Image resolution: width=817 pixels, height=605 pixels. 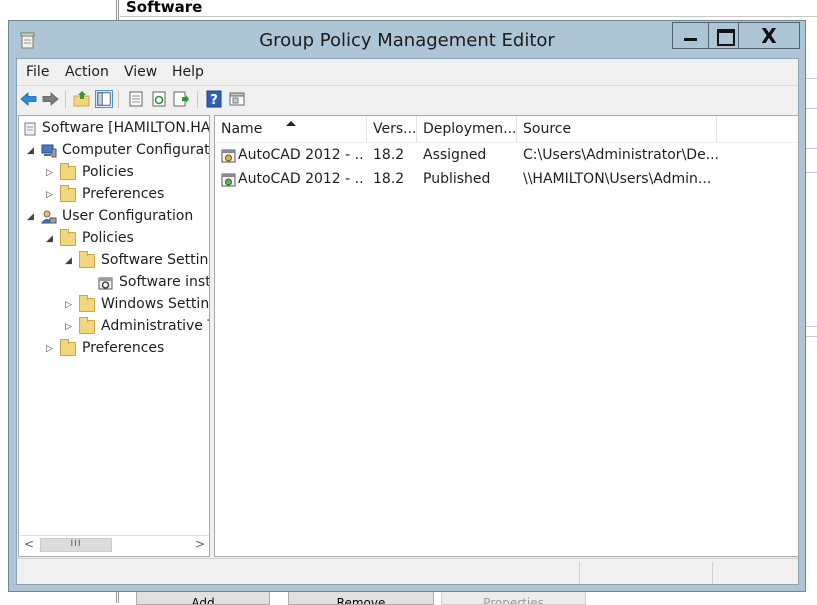 What do you see at coordinates (237, 99) in the screenshot?
I see `show-pane-icon` at bounding box center [237, 99].